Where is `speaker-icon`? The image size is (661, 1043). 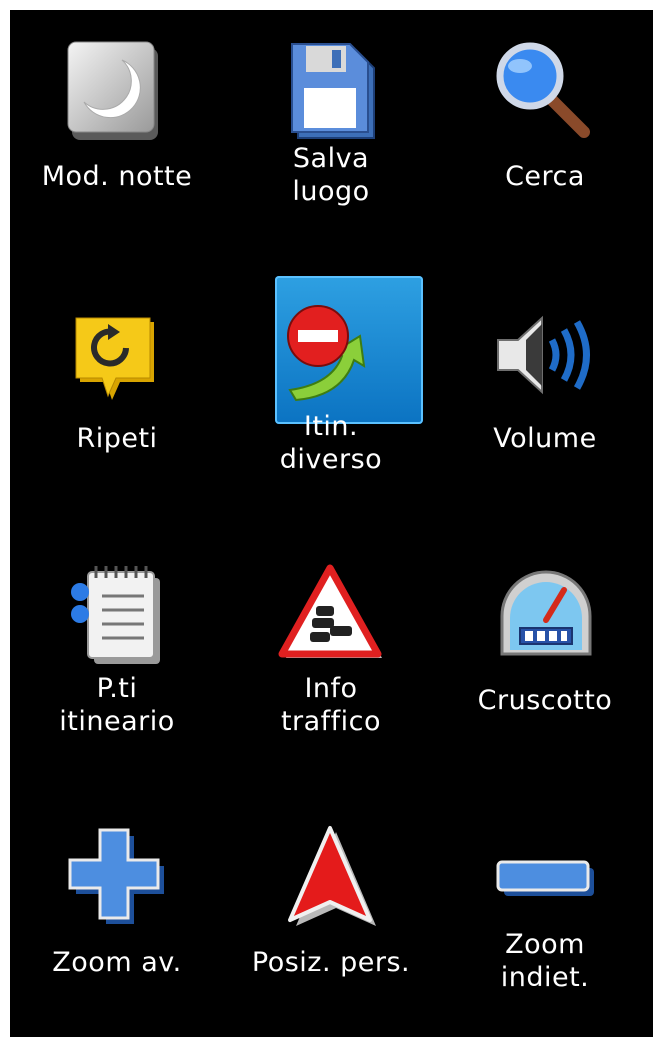
speaker-icon is located at coordinates (545, 355).